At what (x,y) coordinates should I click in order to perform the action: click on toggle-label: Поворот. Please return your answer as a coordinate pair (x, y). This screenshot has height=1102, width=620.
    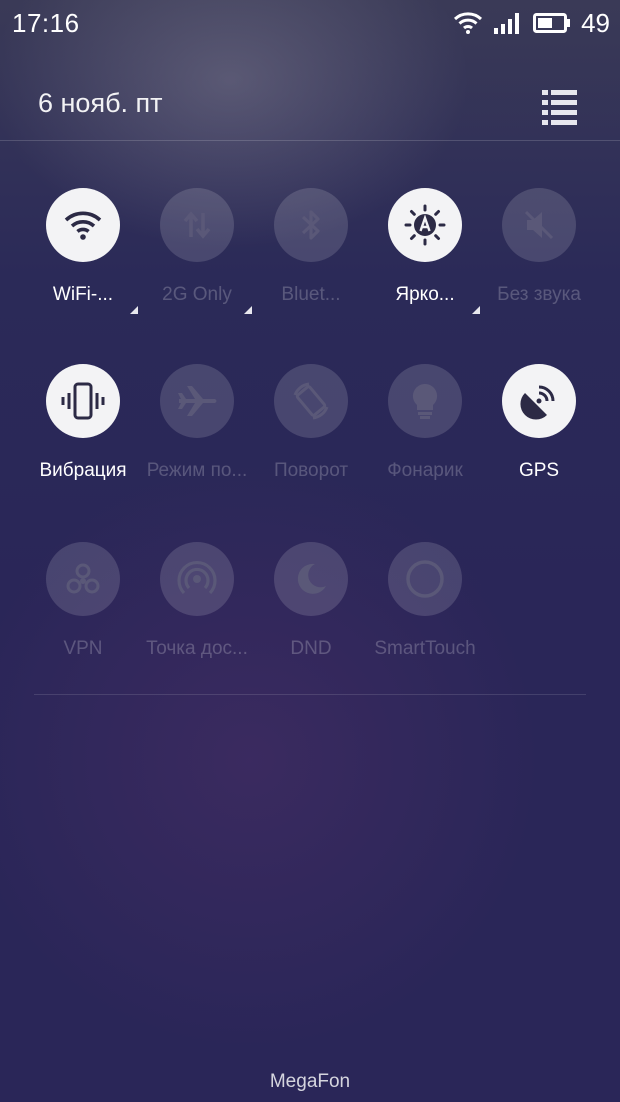
    Looking at the image, I should click on (311, 470).